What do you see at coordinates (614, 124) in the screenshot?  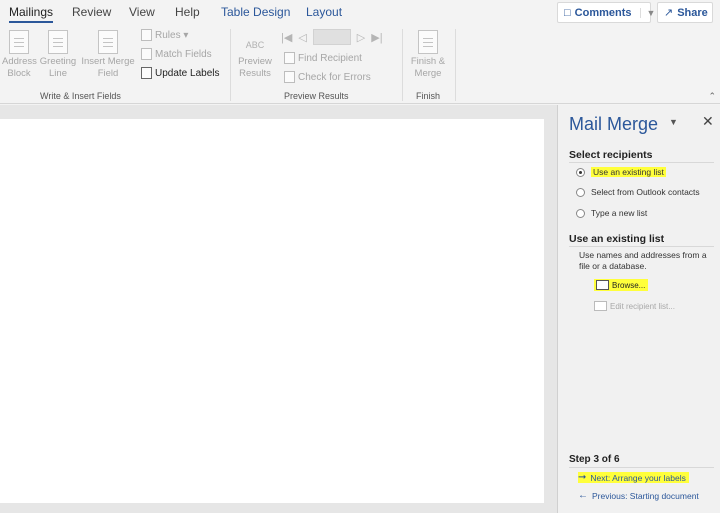 I see `pane-title: Mail Merge` at bounding box center [614, 124].